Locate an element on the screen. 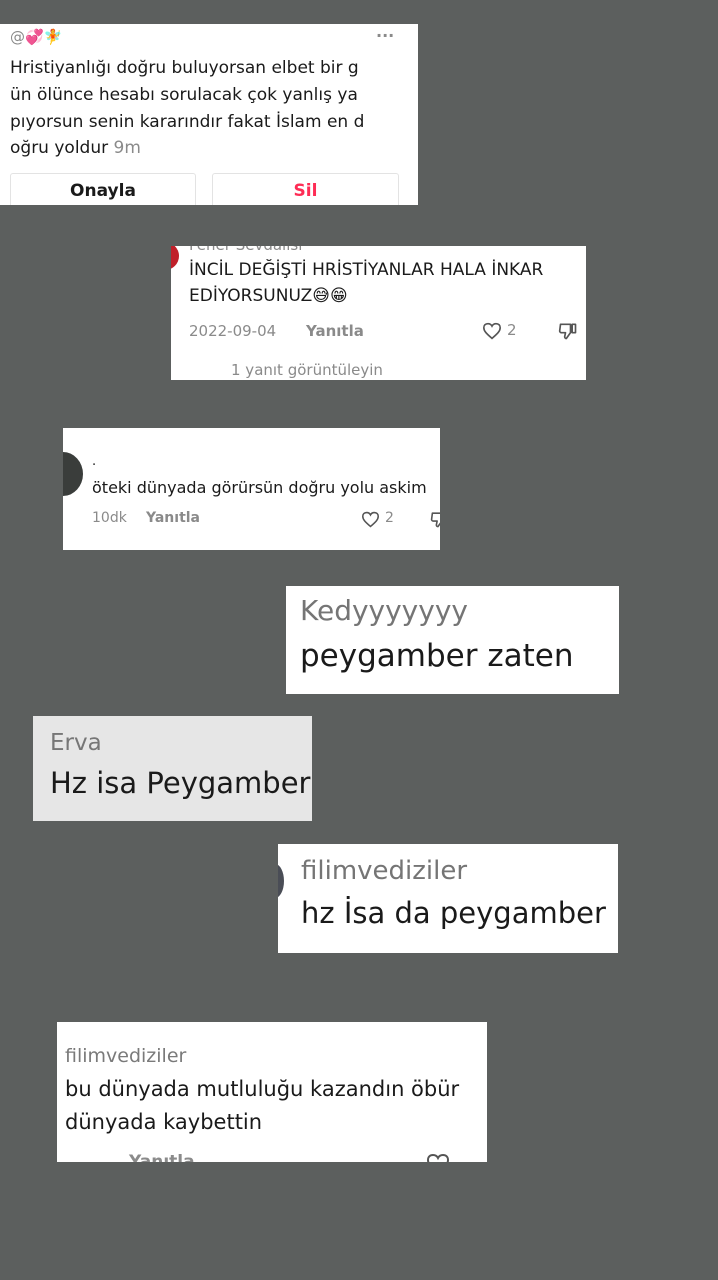  comment-handle: @💞🧚 is located at coordinates (36, 37).